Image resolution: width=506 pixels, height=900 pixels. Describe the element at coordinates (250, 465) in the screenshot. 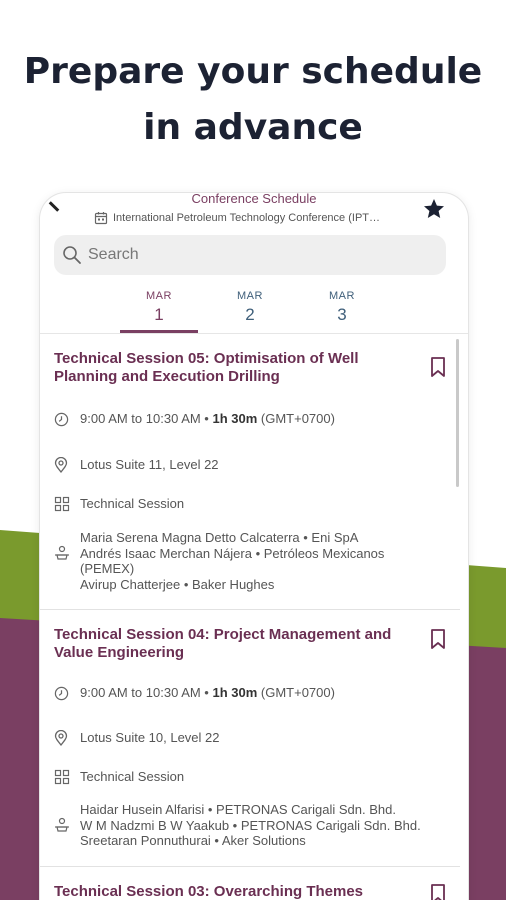

I see `session-location-row: Lotus Suite 11, Level 22` at that location.